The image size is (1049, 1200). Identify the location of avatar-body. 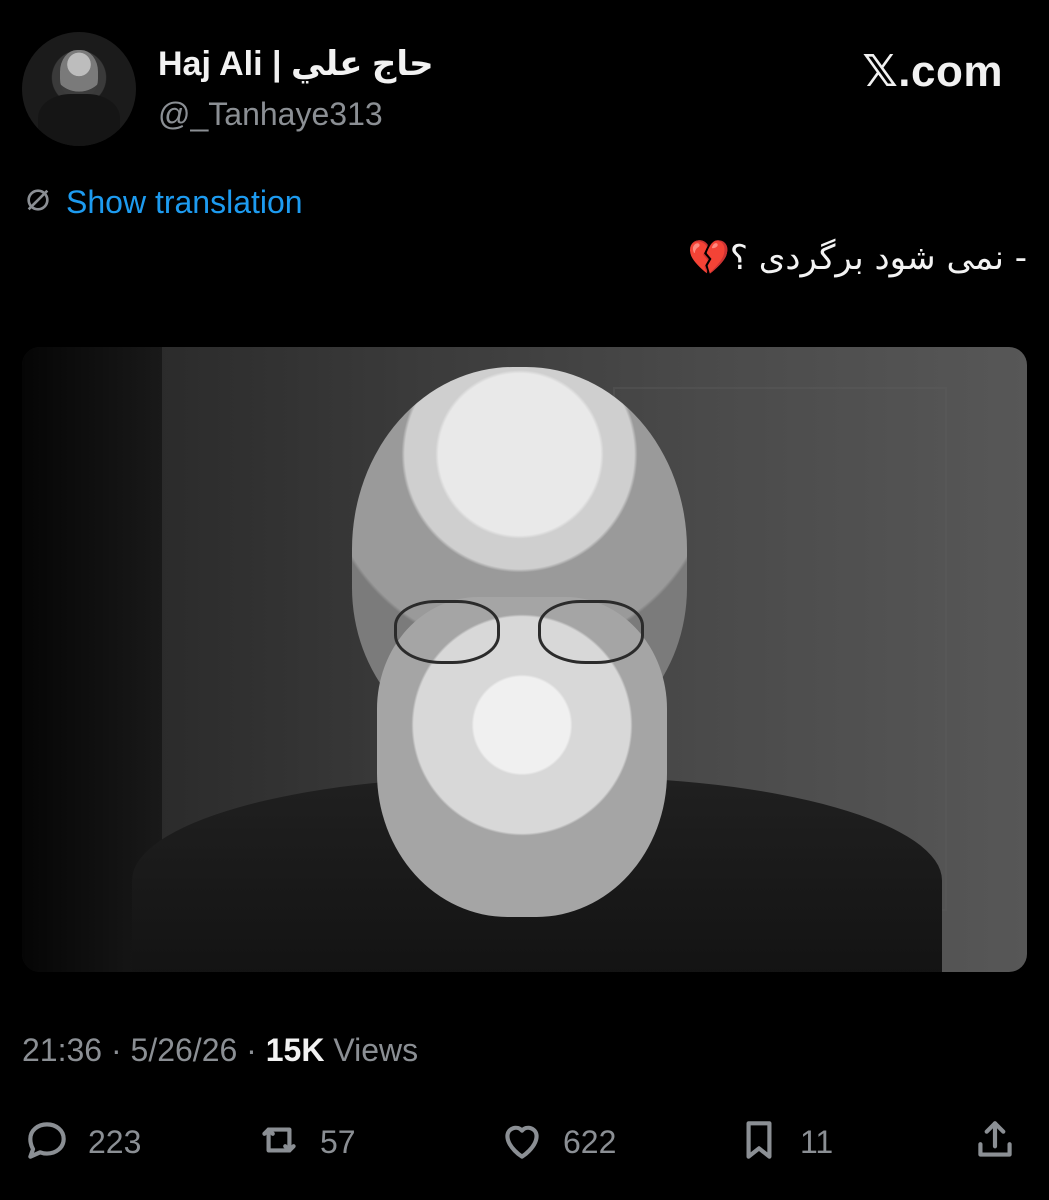
(79, 120).